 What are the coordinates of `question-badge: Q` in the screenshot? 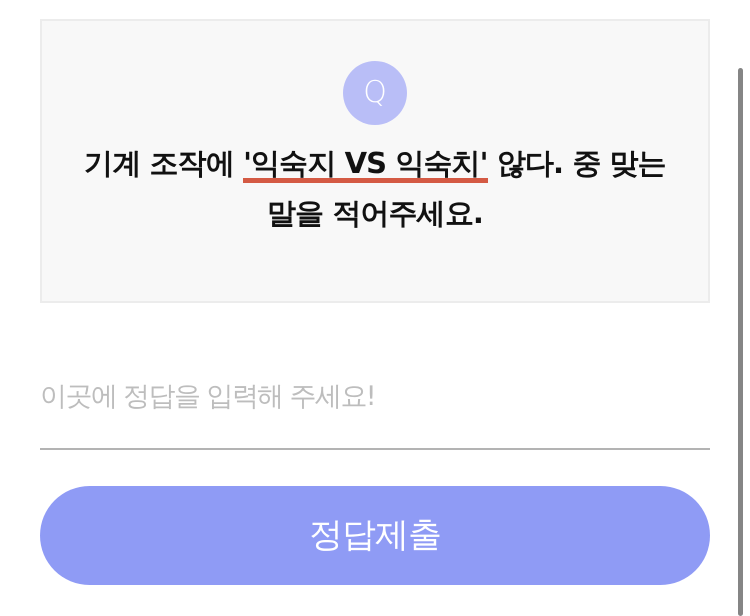 It's located at (375, 93).